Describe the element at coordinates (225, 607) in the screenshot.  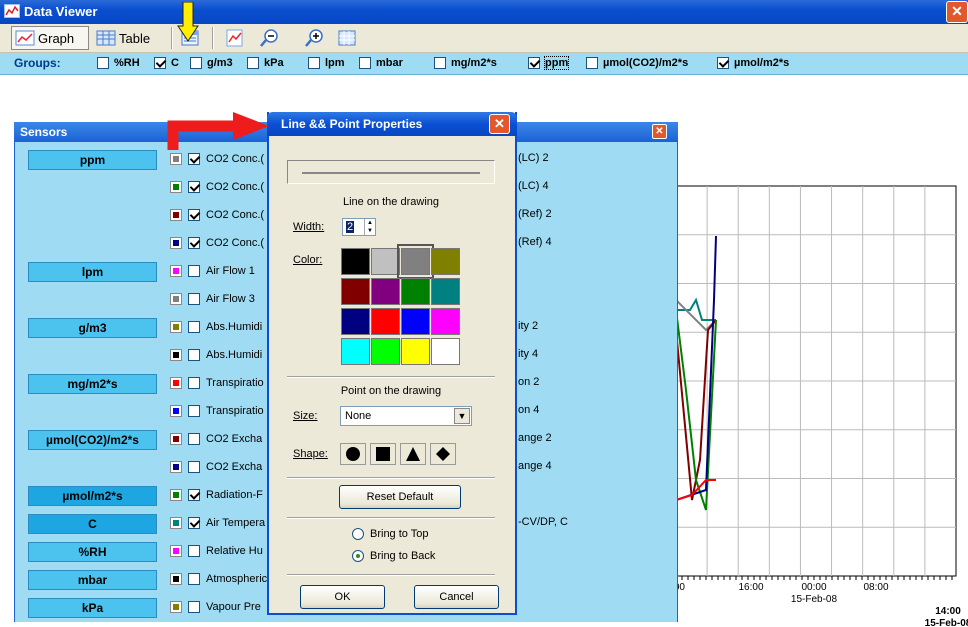
I see `sensor-row: Vapour Pre` at that location.